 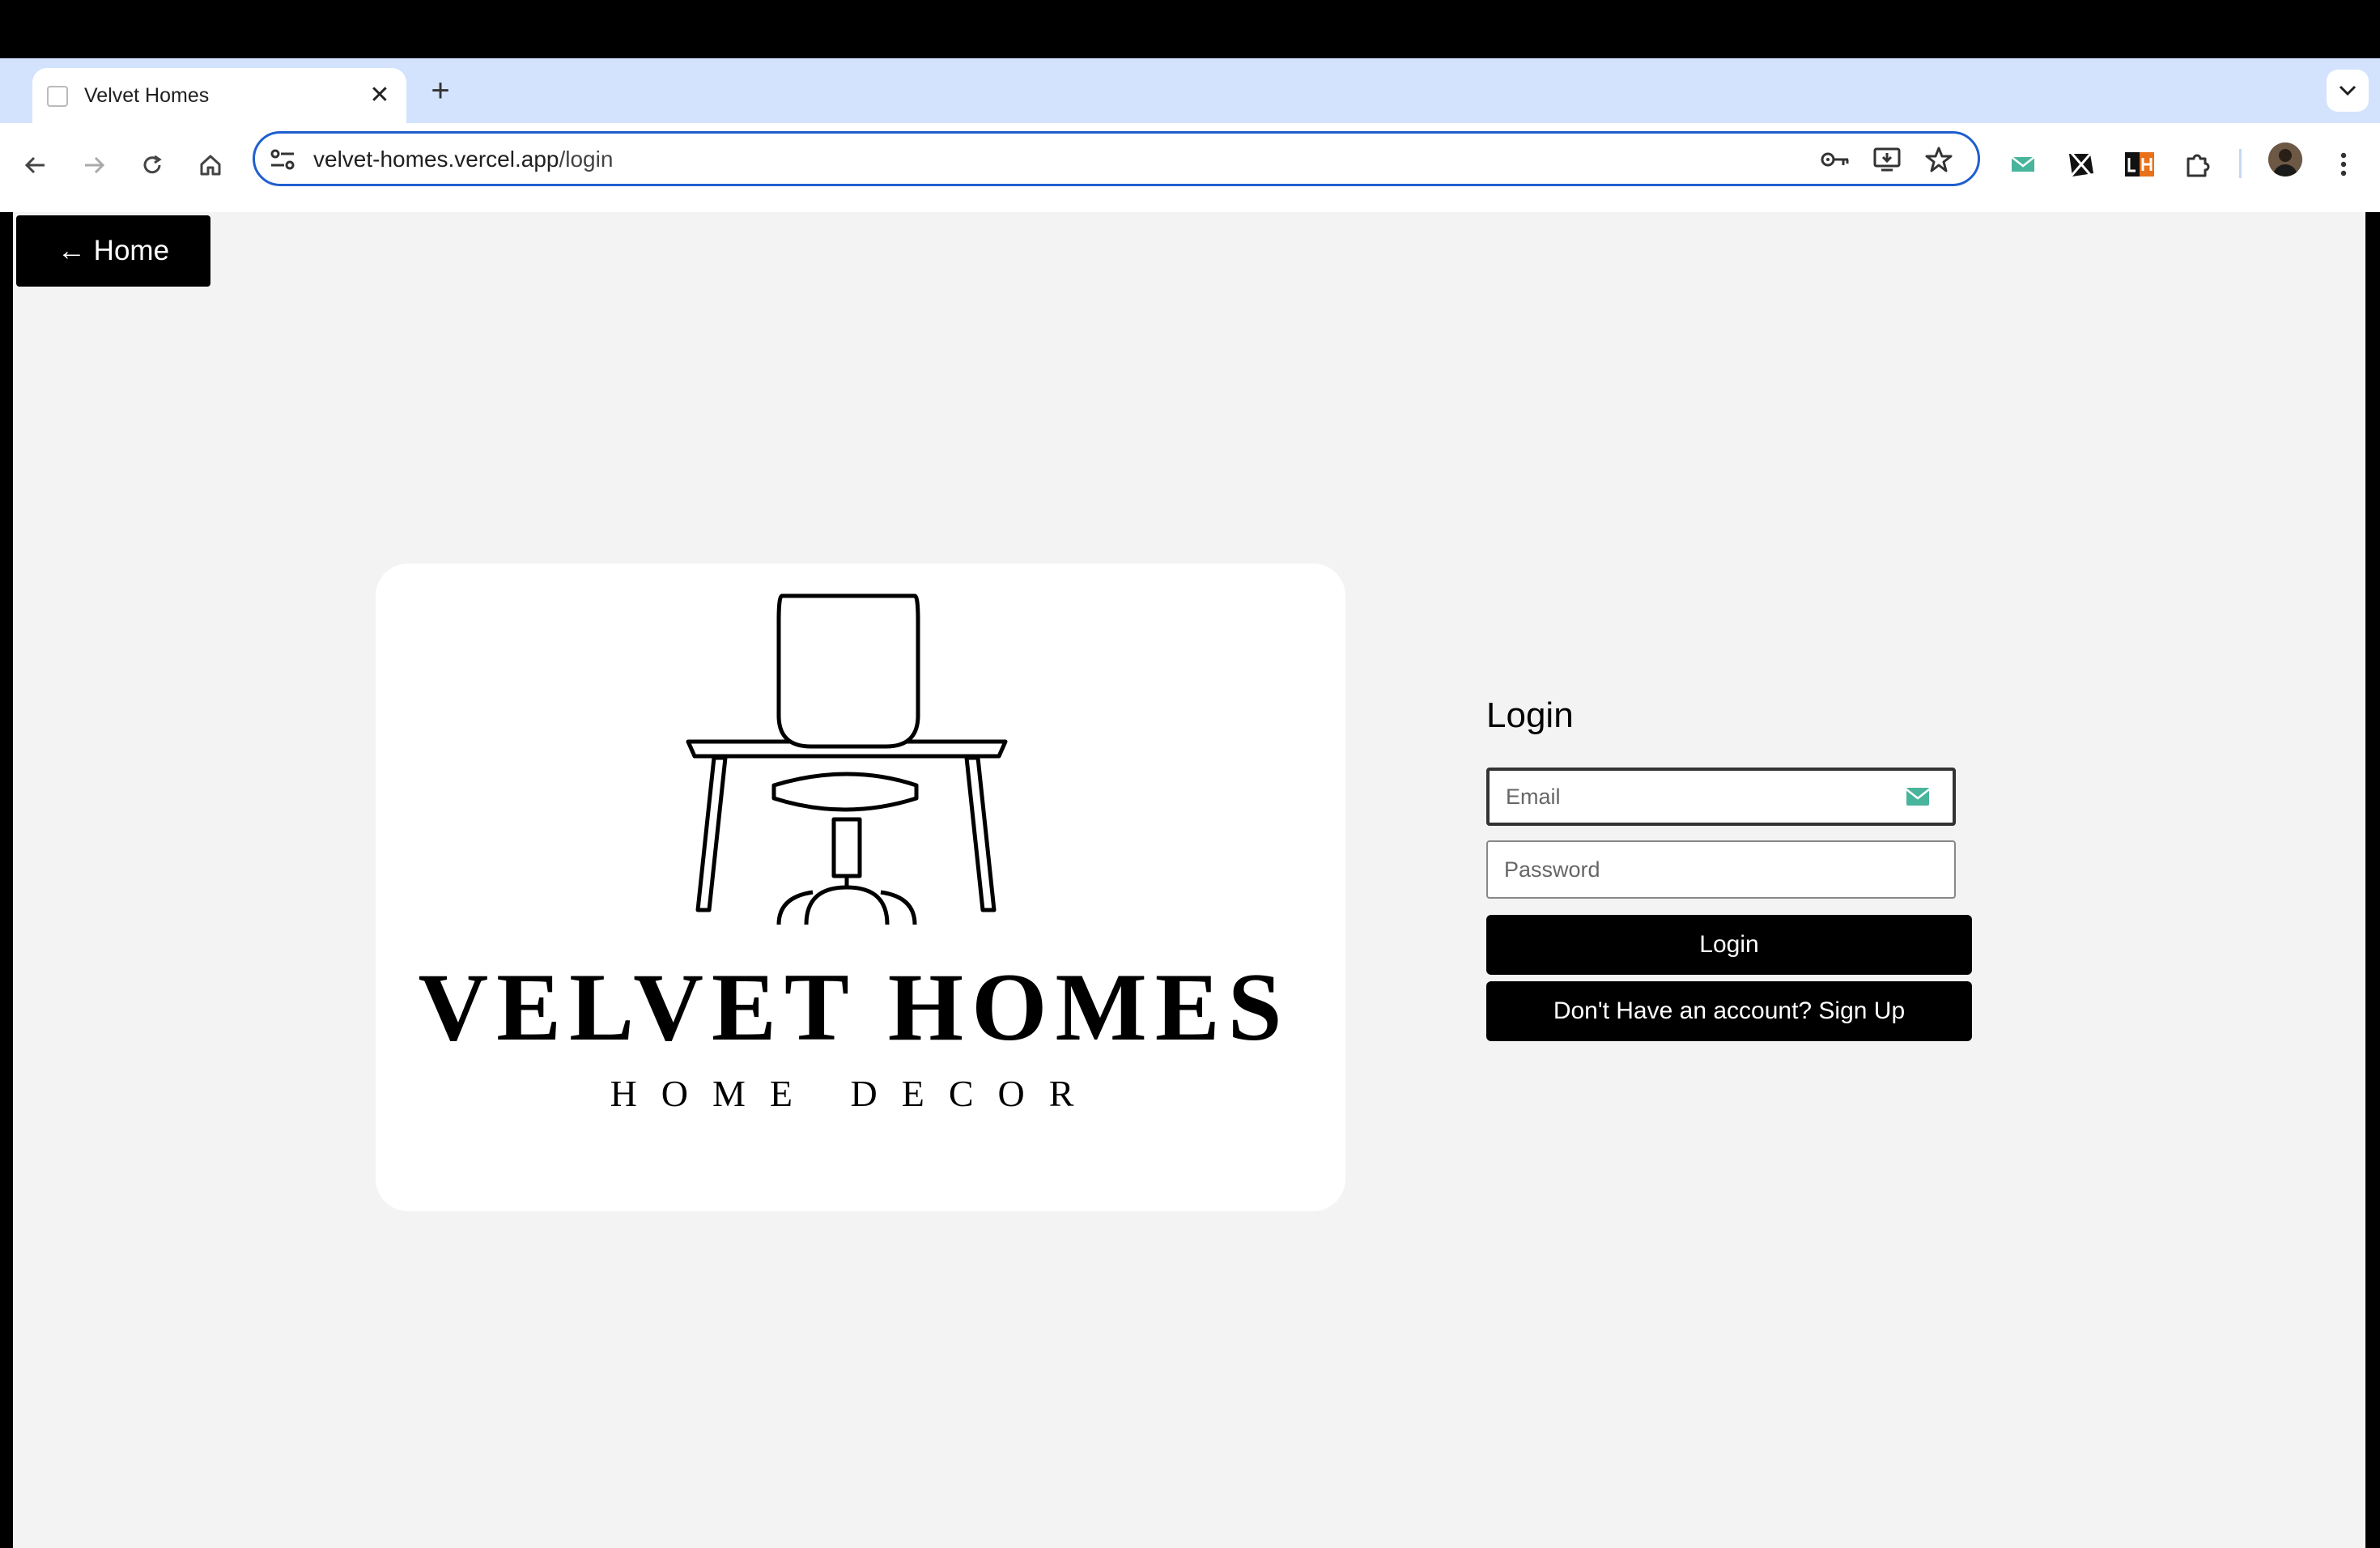 I want to click on url-path: /login, so click(x=586, y=159).